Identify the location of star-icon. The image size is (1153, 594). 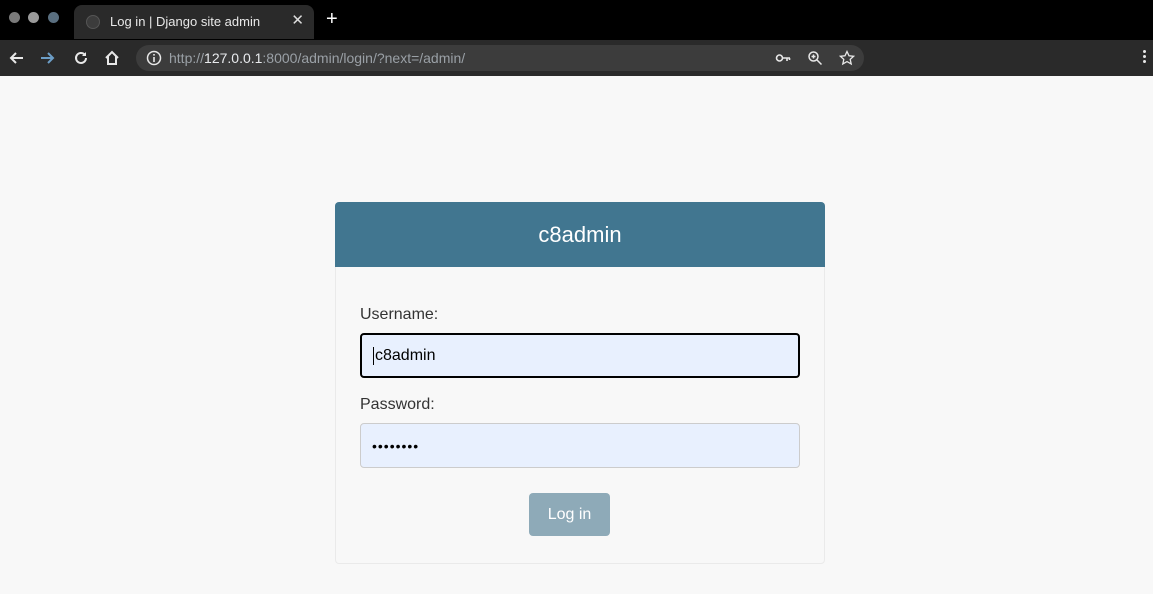
(847, 58).